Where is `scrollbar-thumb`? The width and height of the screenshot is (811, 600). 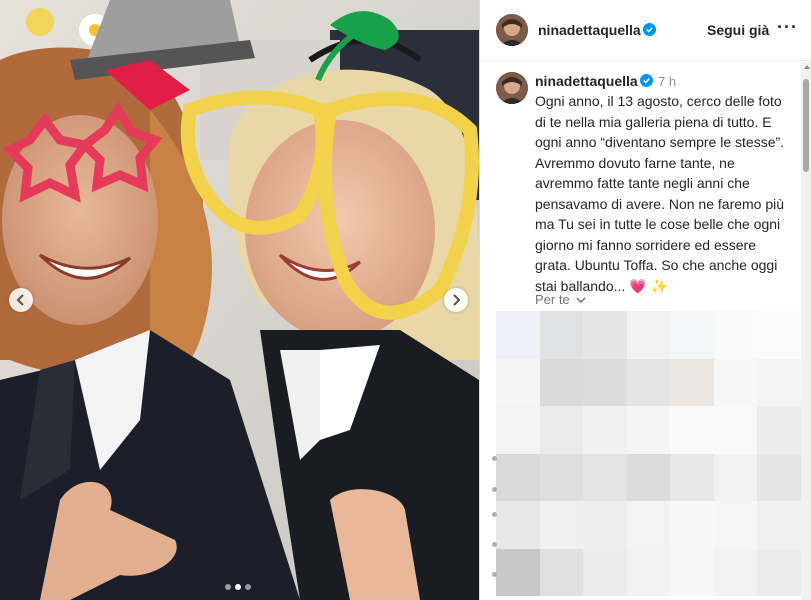 scrollbar-thumb is located at coordinates (806, 125).